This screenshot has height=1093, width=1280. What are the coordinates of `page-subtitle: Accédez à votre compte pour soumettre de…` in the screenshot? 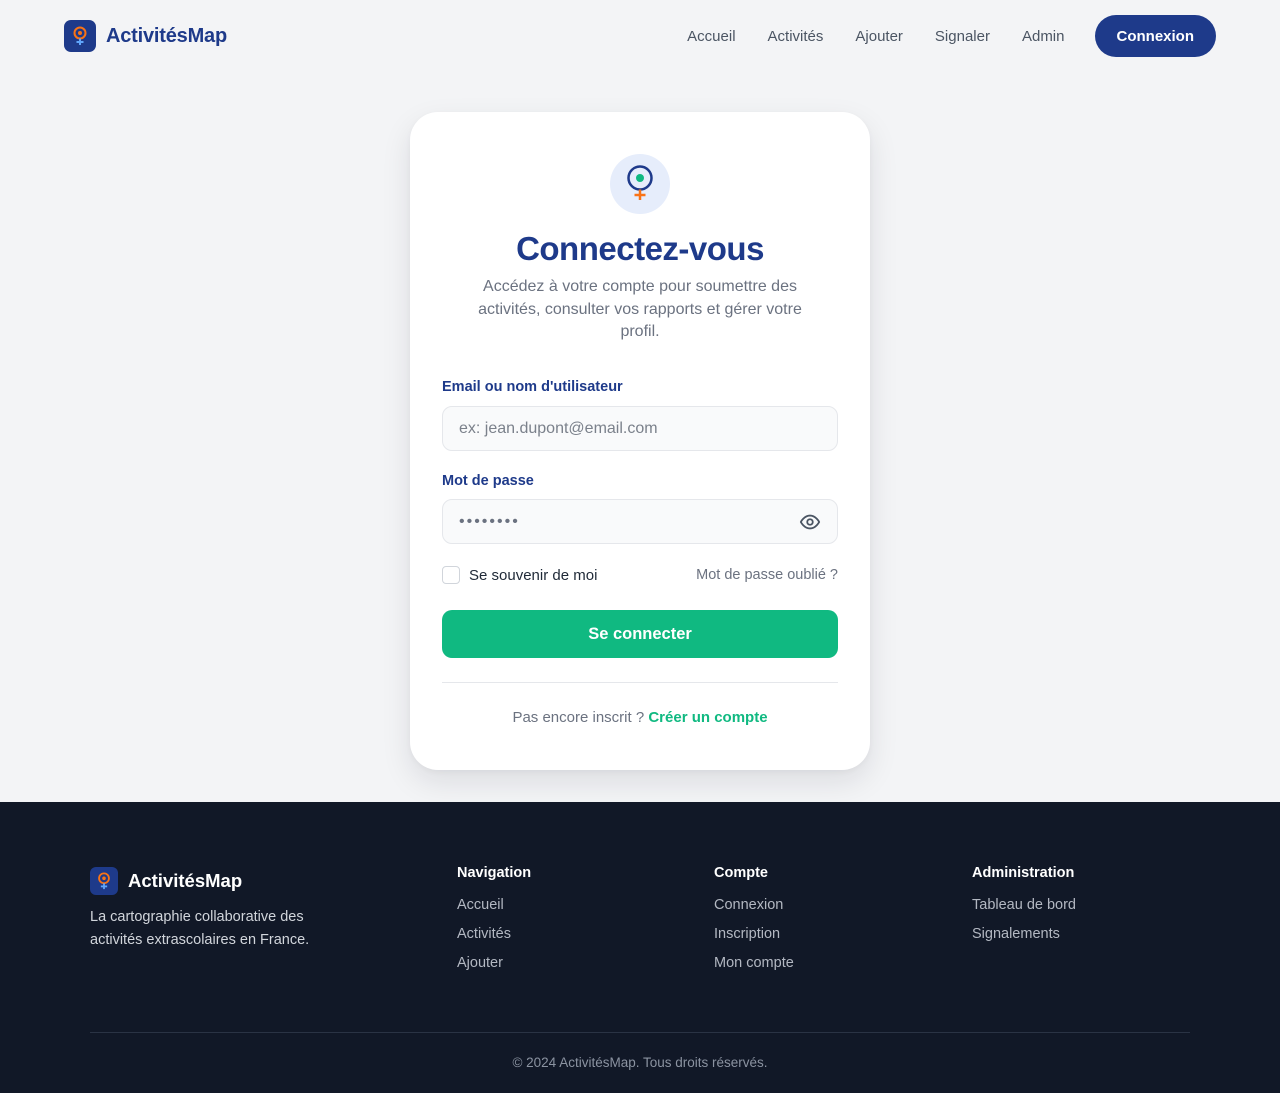 It's located at (640, 309).